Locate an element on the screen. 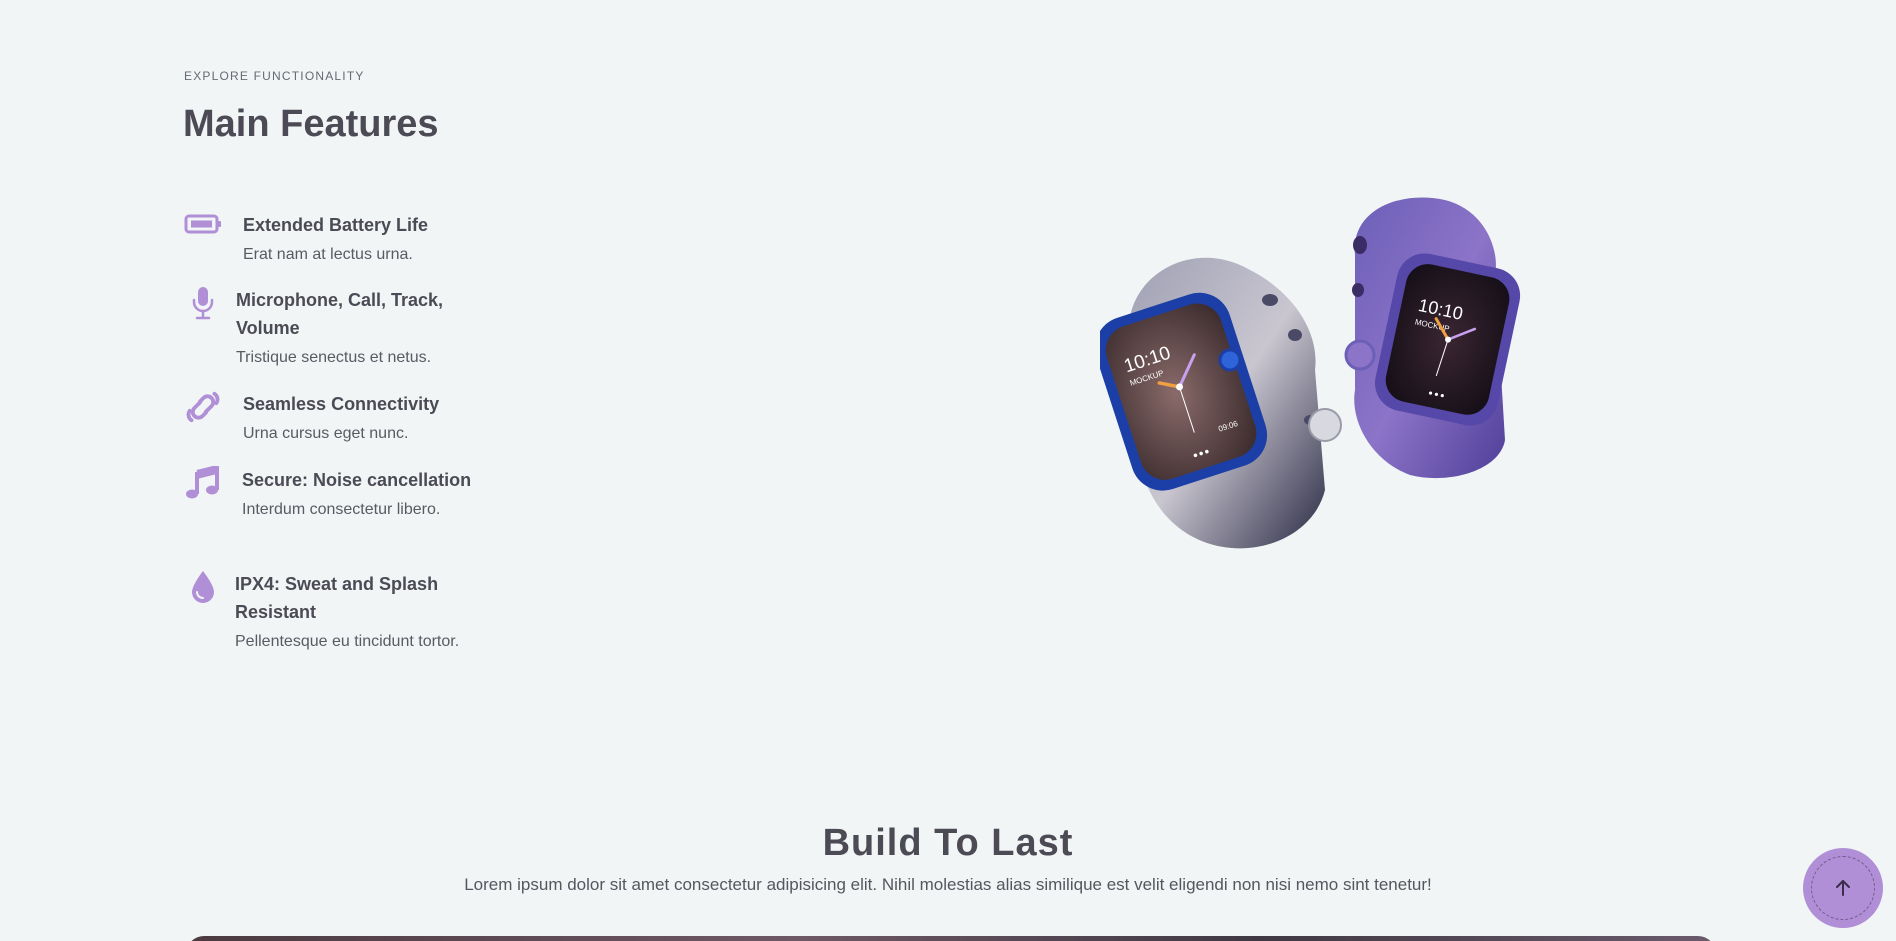 The height and width of the screenshot is (941, 1896). link-icon is located at coordinates (203, 409).